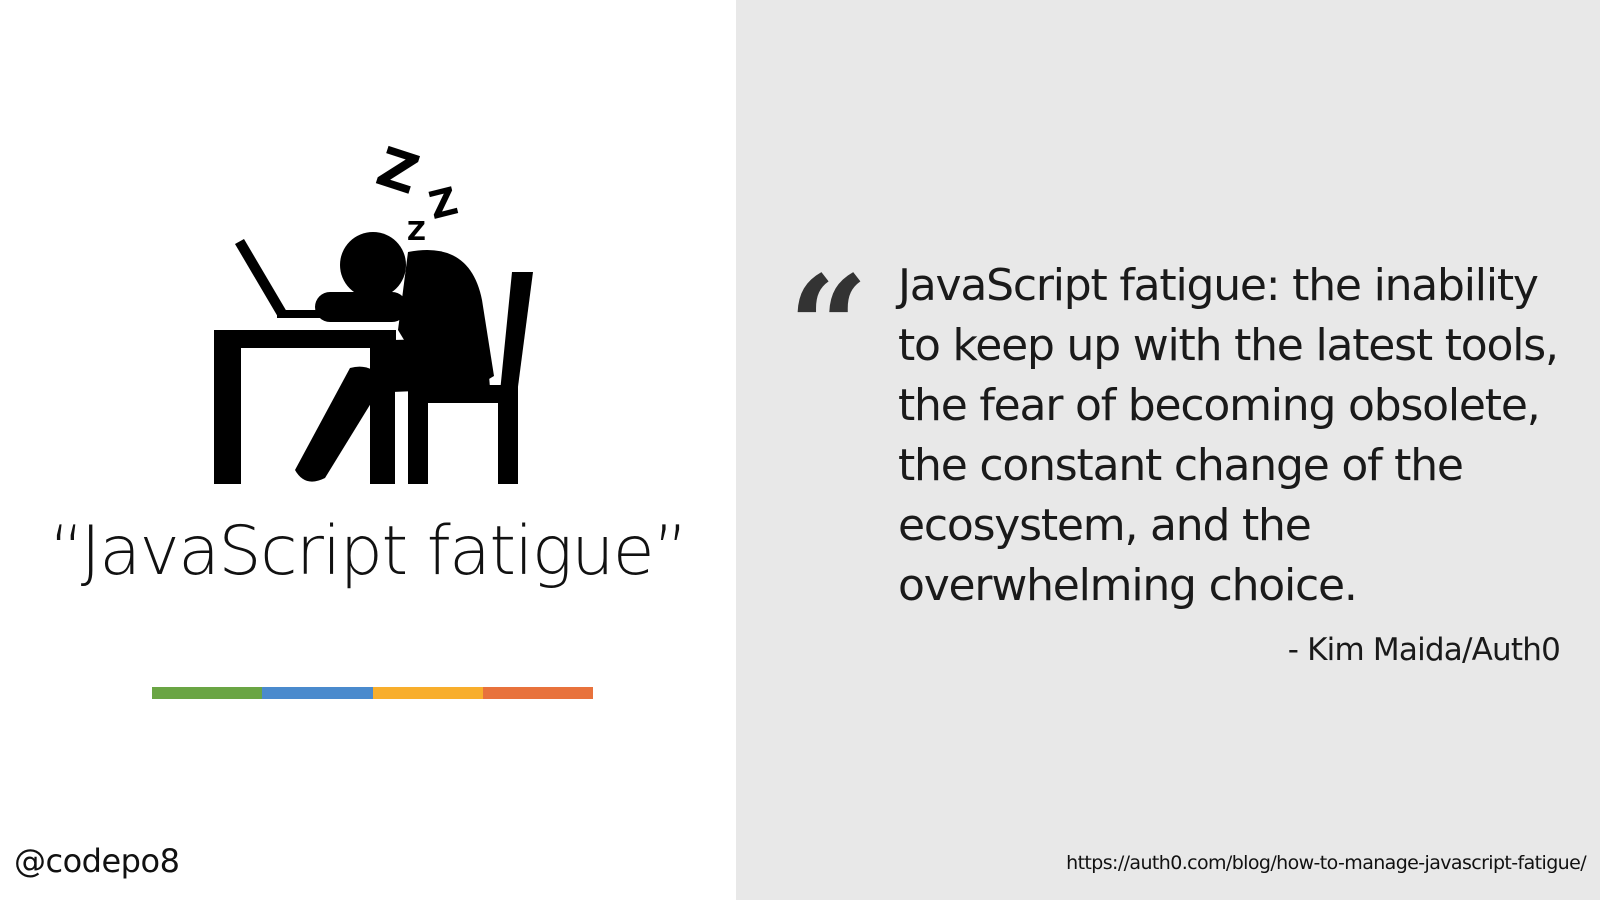  What do you see at coordinates (368, 551) in the screenshot?
I see `slide-title: “JavaScript fatigue”` at bounding box center [368, 551].